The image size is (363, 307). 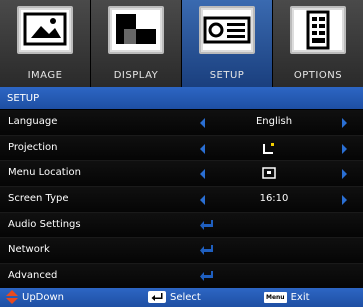 I want to click on menu-item-network: Network, so click(x=181, y=251).